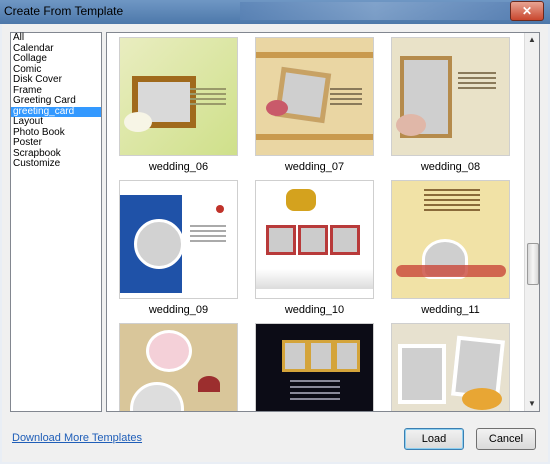 The height and width of the screenshot is (464, 550). I want to click on template-caption: wedding_07, so click(314, 167).